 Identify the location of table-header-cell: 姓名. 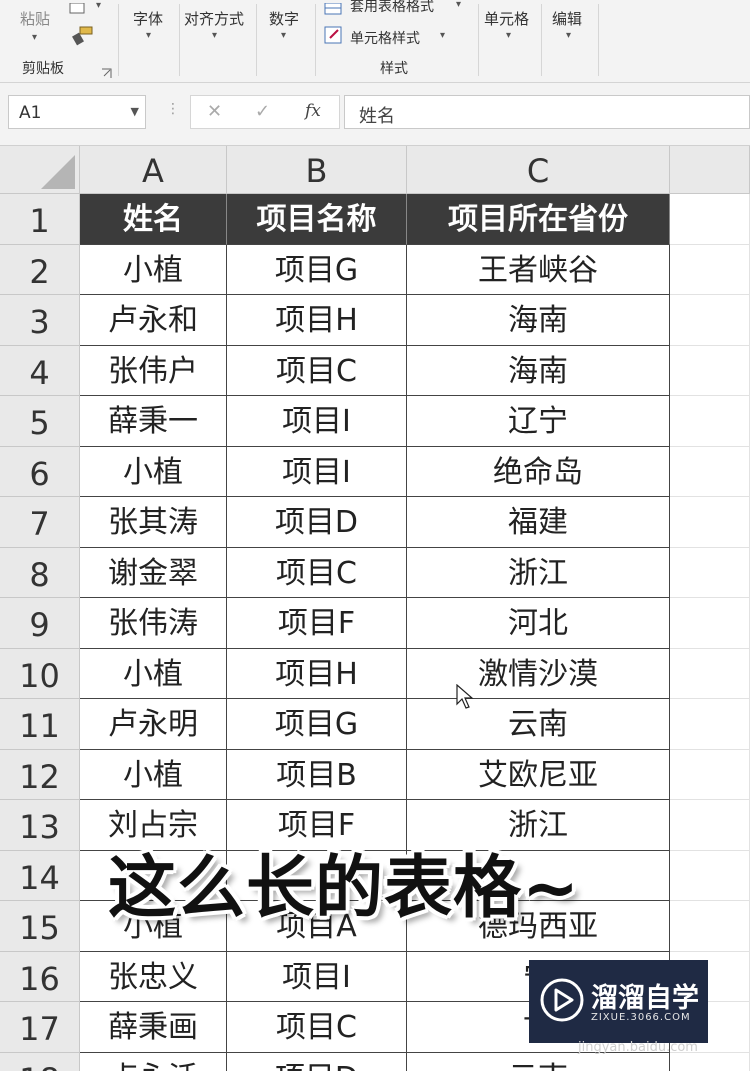
(153, 219).